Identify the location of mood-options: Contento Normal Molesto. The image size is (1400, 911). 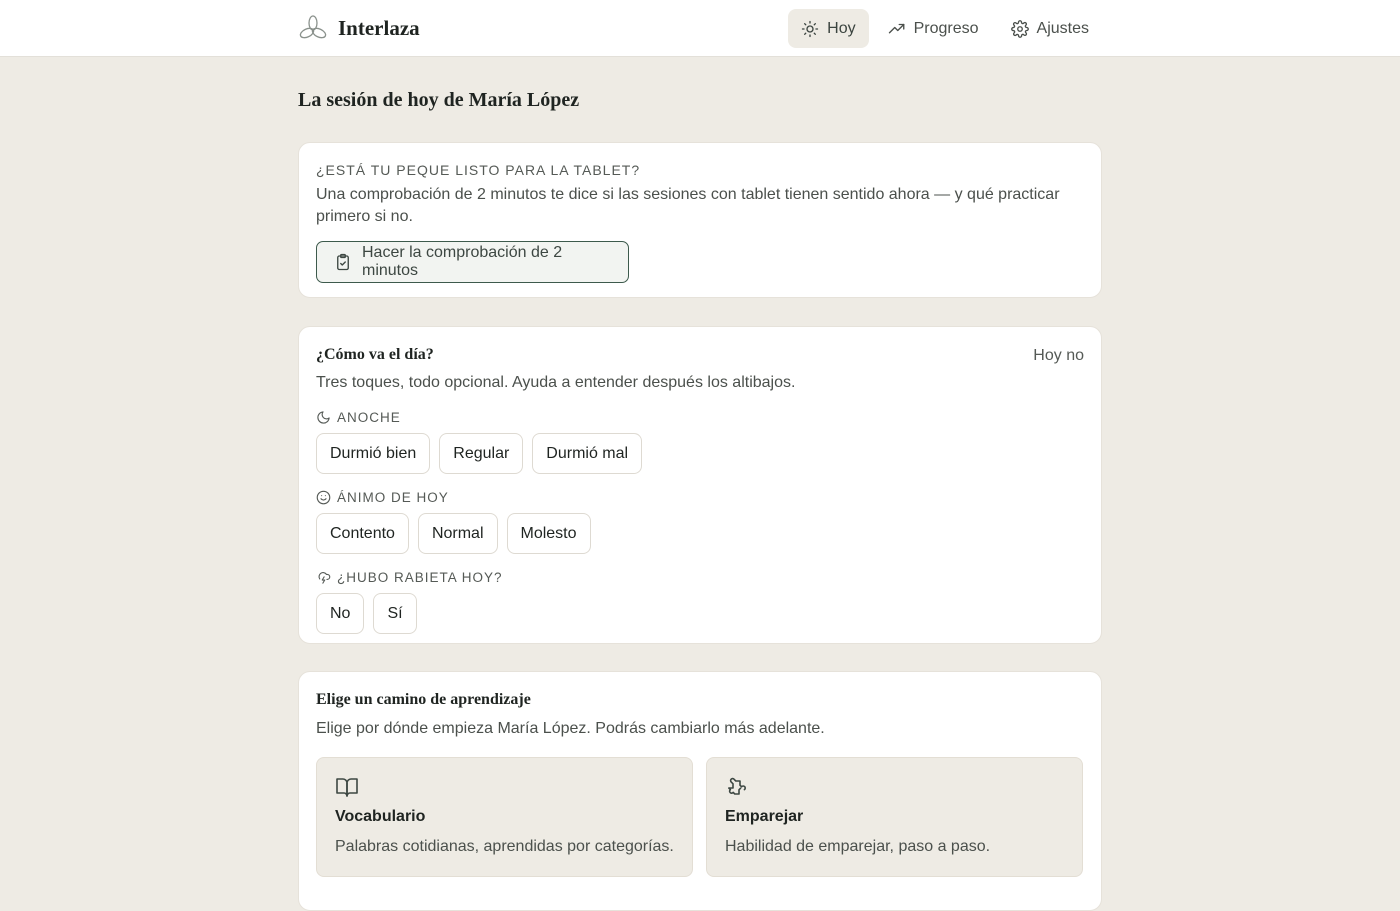
(700, 533).